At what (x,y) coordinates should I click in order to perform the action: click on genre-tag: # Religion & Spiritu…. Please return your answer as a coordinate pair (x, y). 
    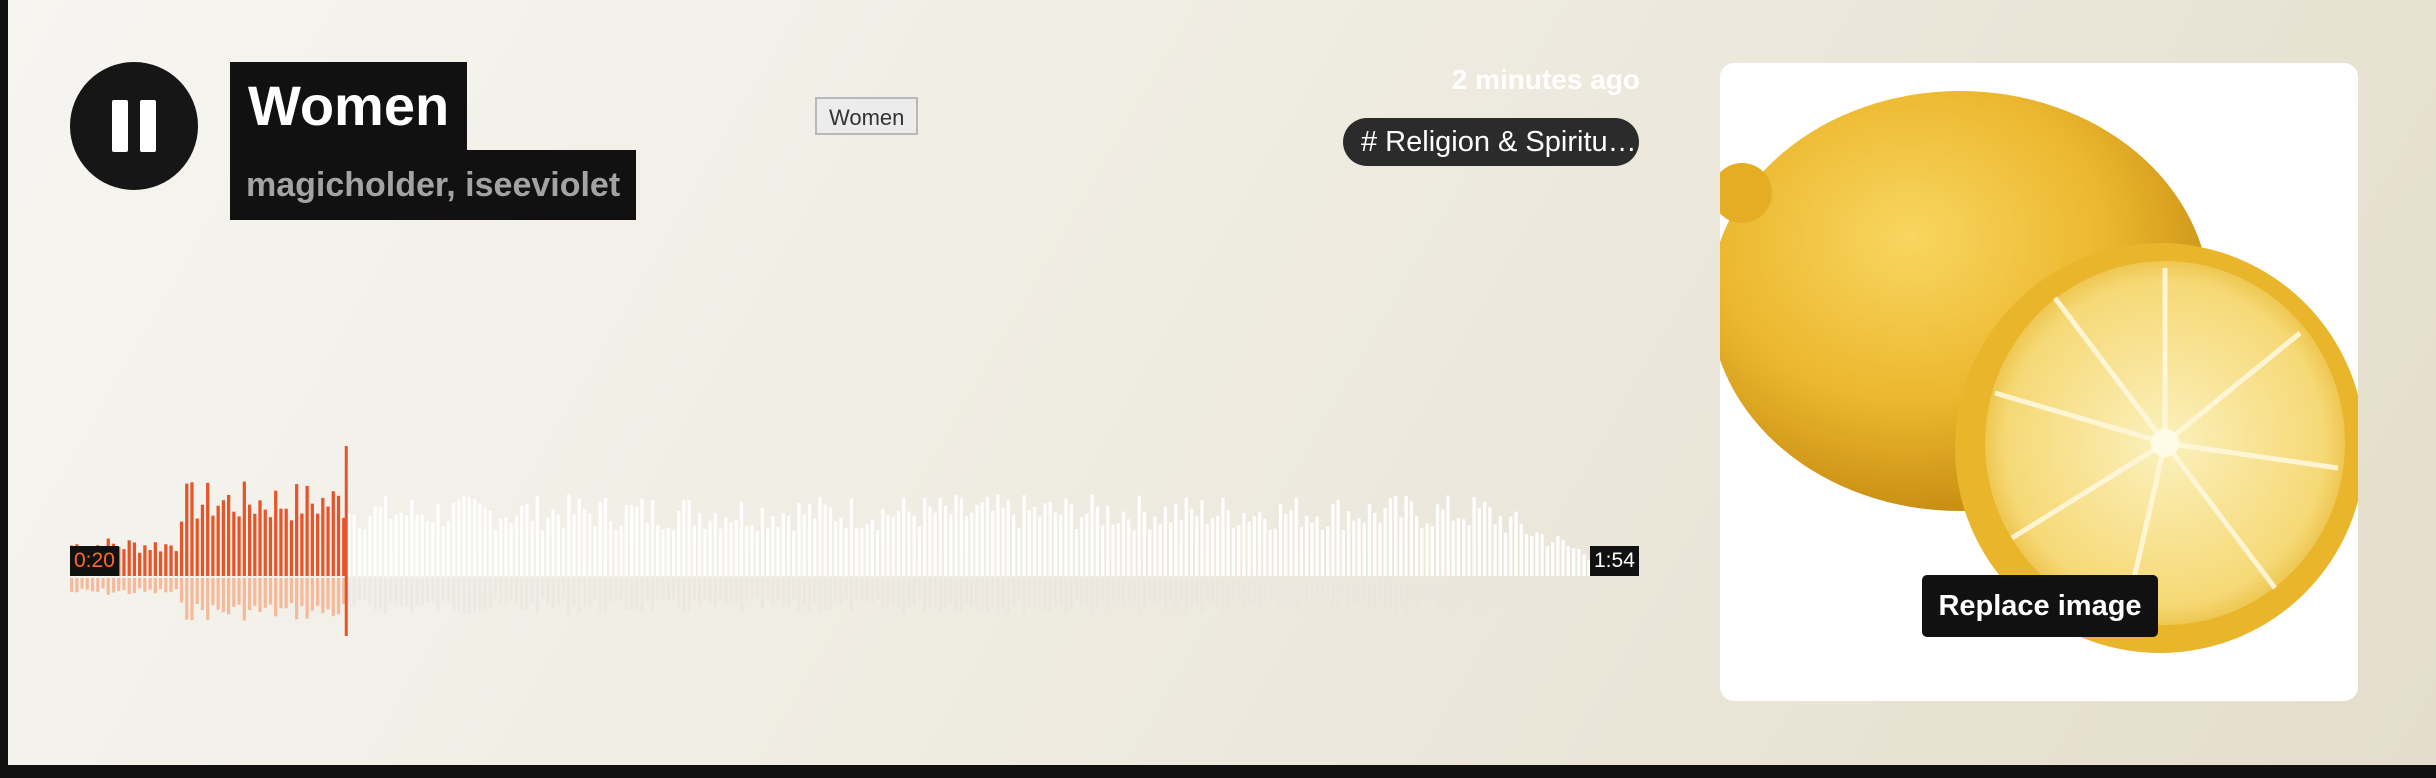
    Looking at the image, I should click on (1491, 142).